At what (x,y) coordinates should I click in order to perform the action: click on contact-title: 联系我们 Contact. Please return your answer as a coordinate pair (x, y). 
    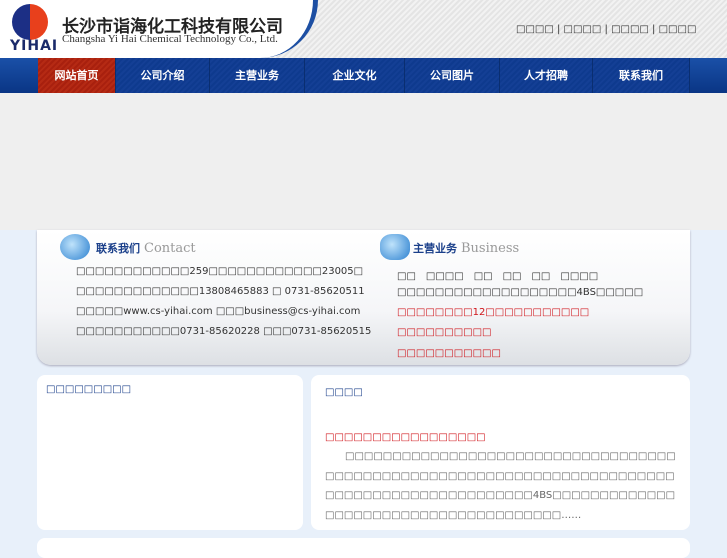
    Looking at the image, I should click on (146, 248).